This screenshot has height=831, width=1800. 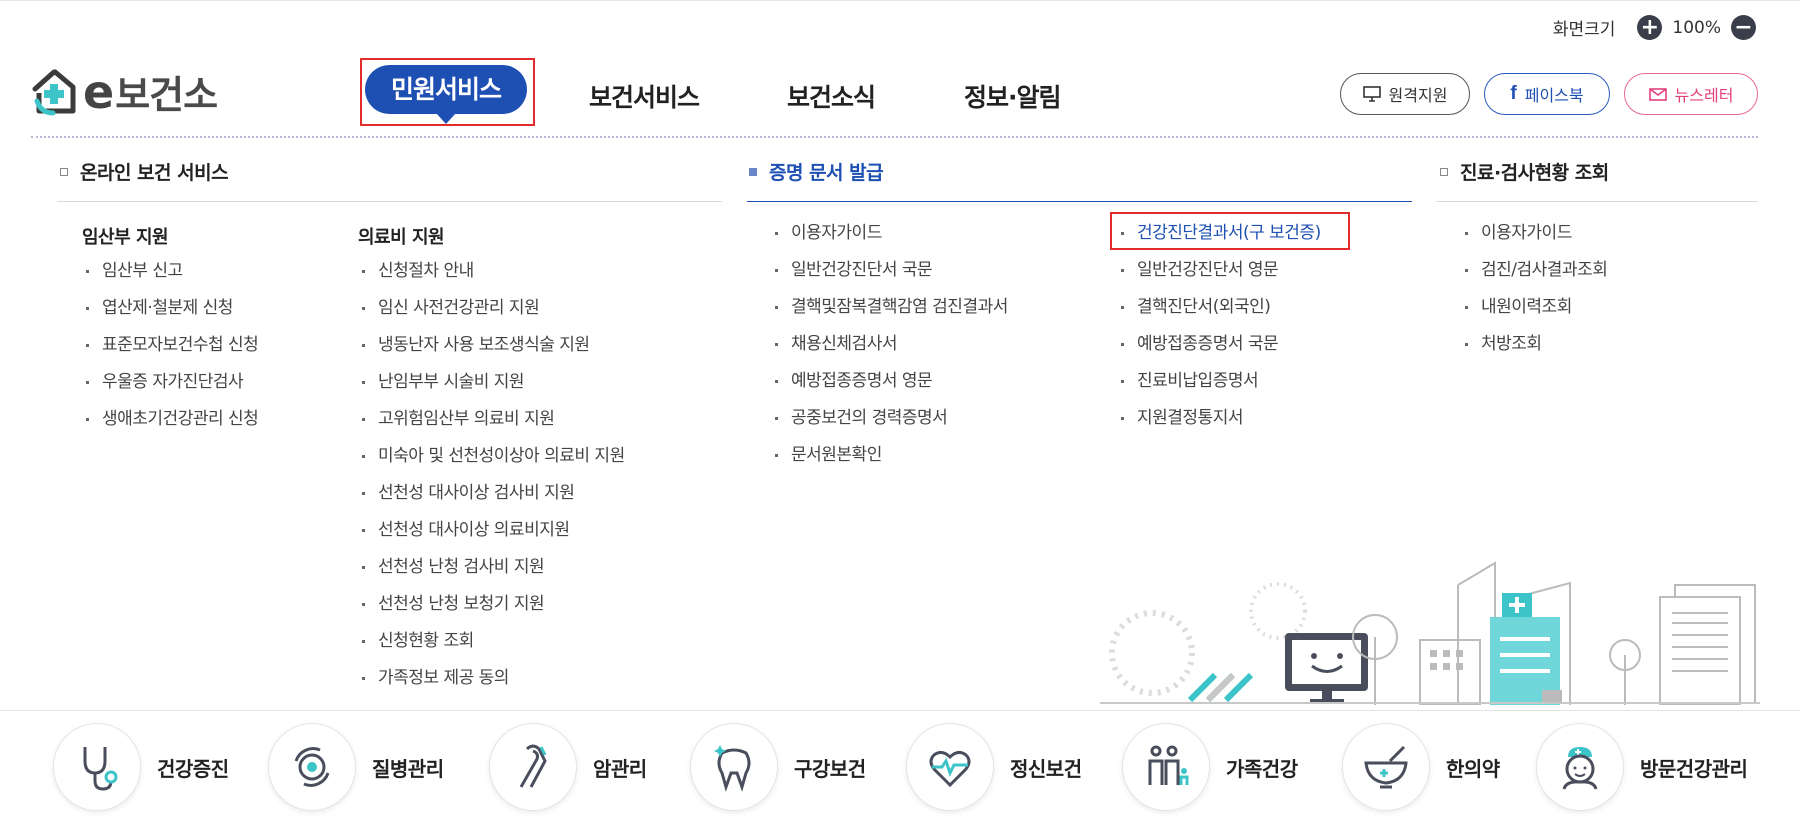 What do you see at coordinates (890, 462) in the screenshot?
I see `list-item: 문서원본확인` at bounding box center [890, 462].